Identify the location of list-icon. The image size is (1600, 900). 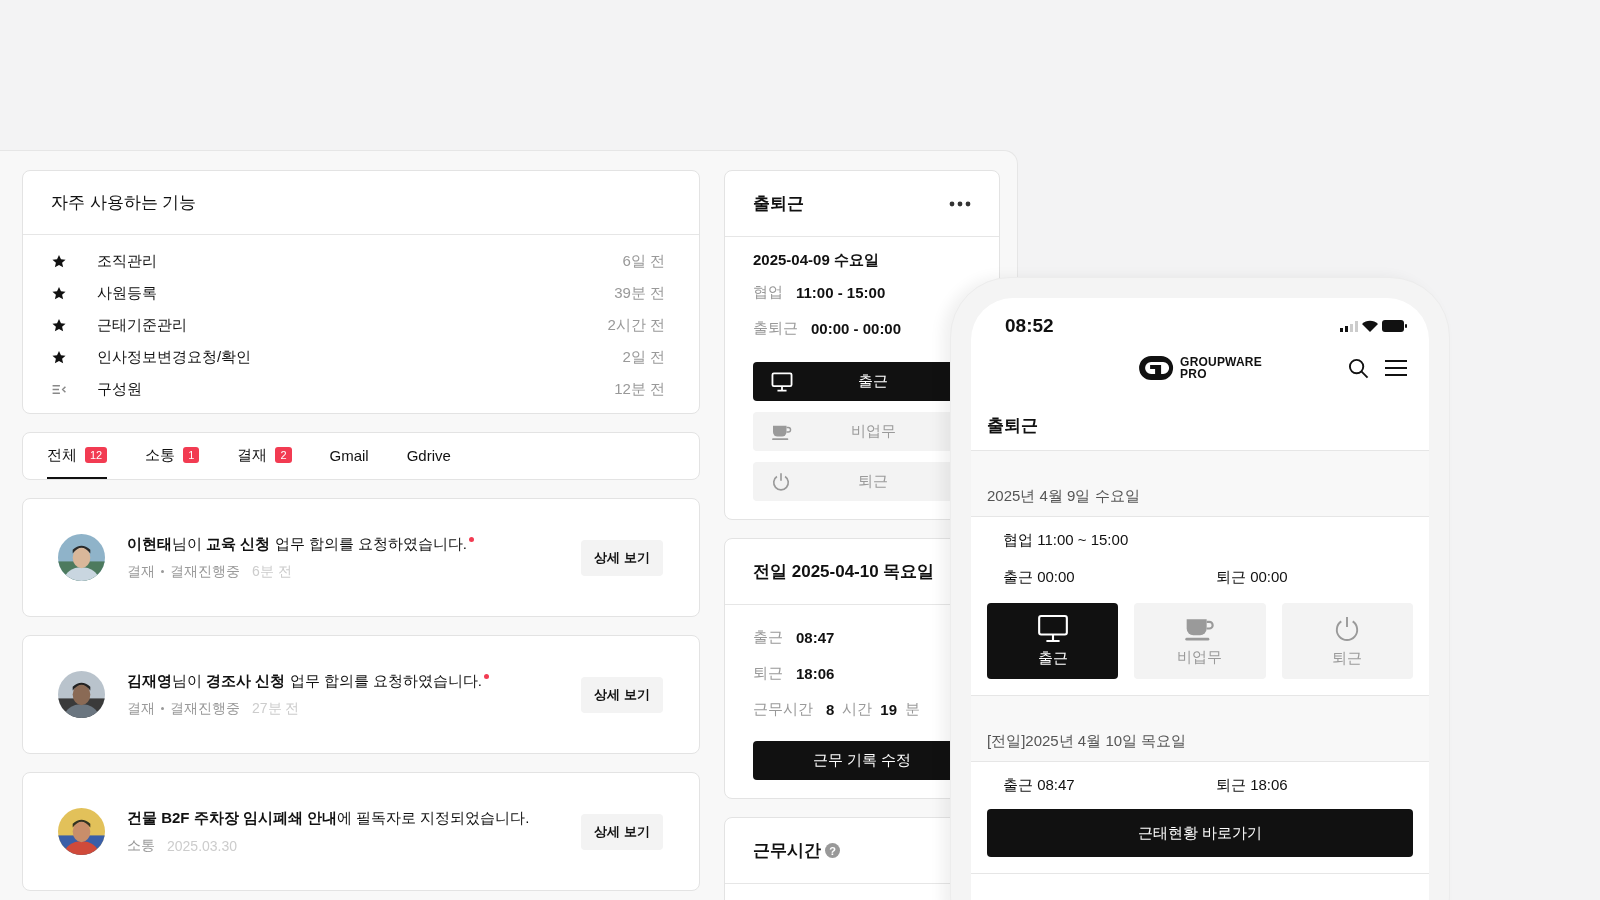
(59, 389).